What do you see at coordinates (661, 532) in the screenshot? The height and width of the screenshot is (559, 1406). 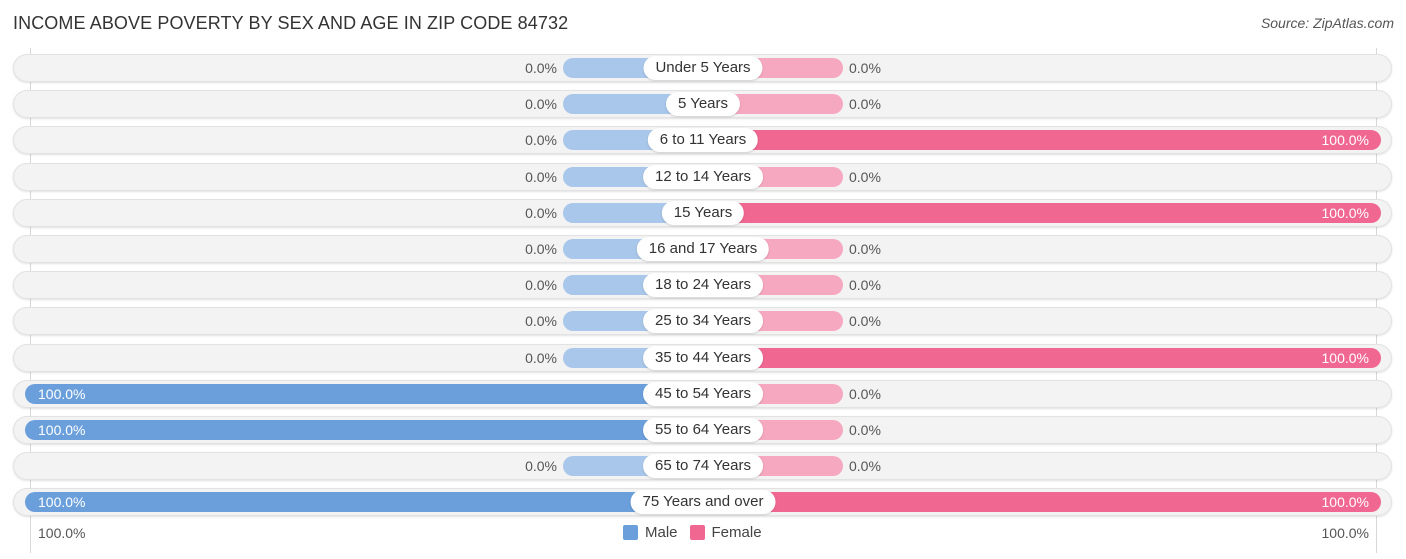 I see `legend-label-male: Male` at bounding box center [661, 532].